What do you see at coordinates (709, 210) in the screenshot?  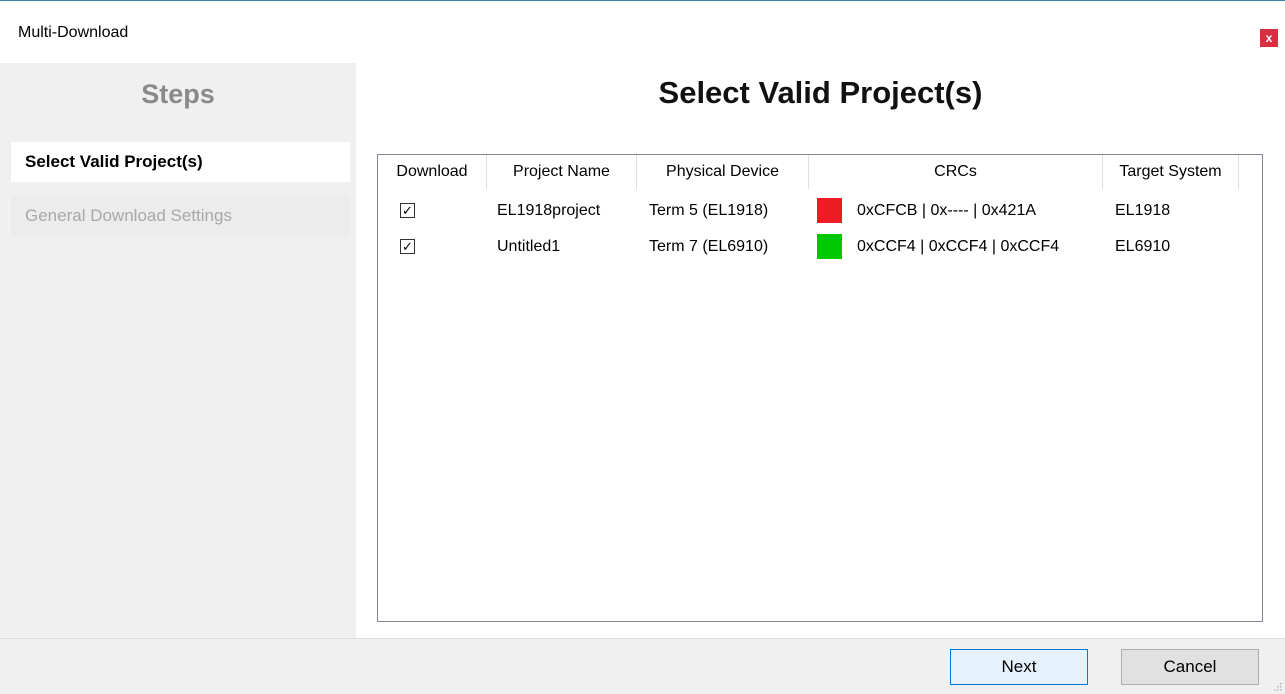 I see `physical-device-cell: Term 5 (EL1918)` at bounding box center [709, 210].